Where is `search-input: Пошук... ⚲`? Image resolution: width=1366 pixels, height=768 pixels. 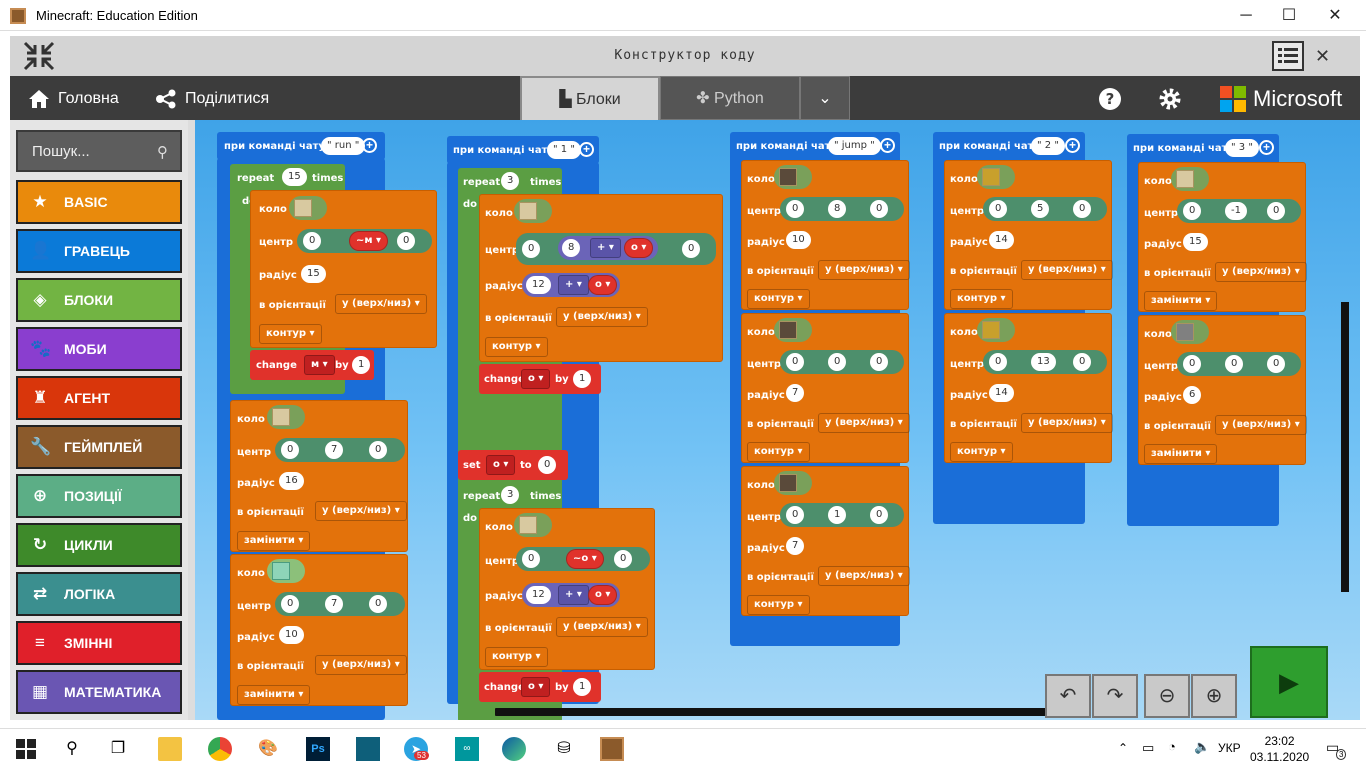
search-input: Пошук... ⚲ is located at coordinates (99, 151).